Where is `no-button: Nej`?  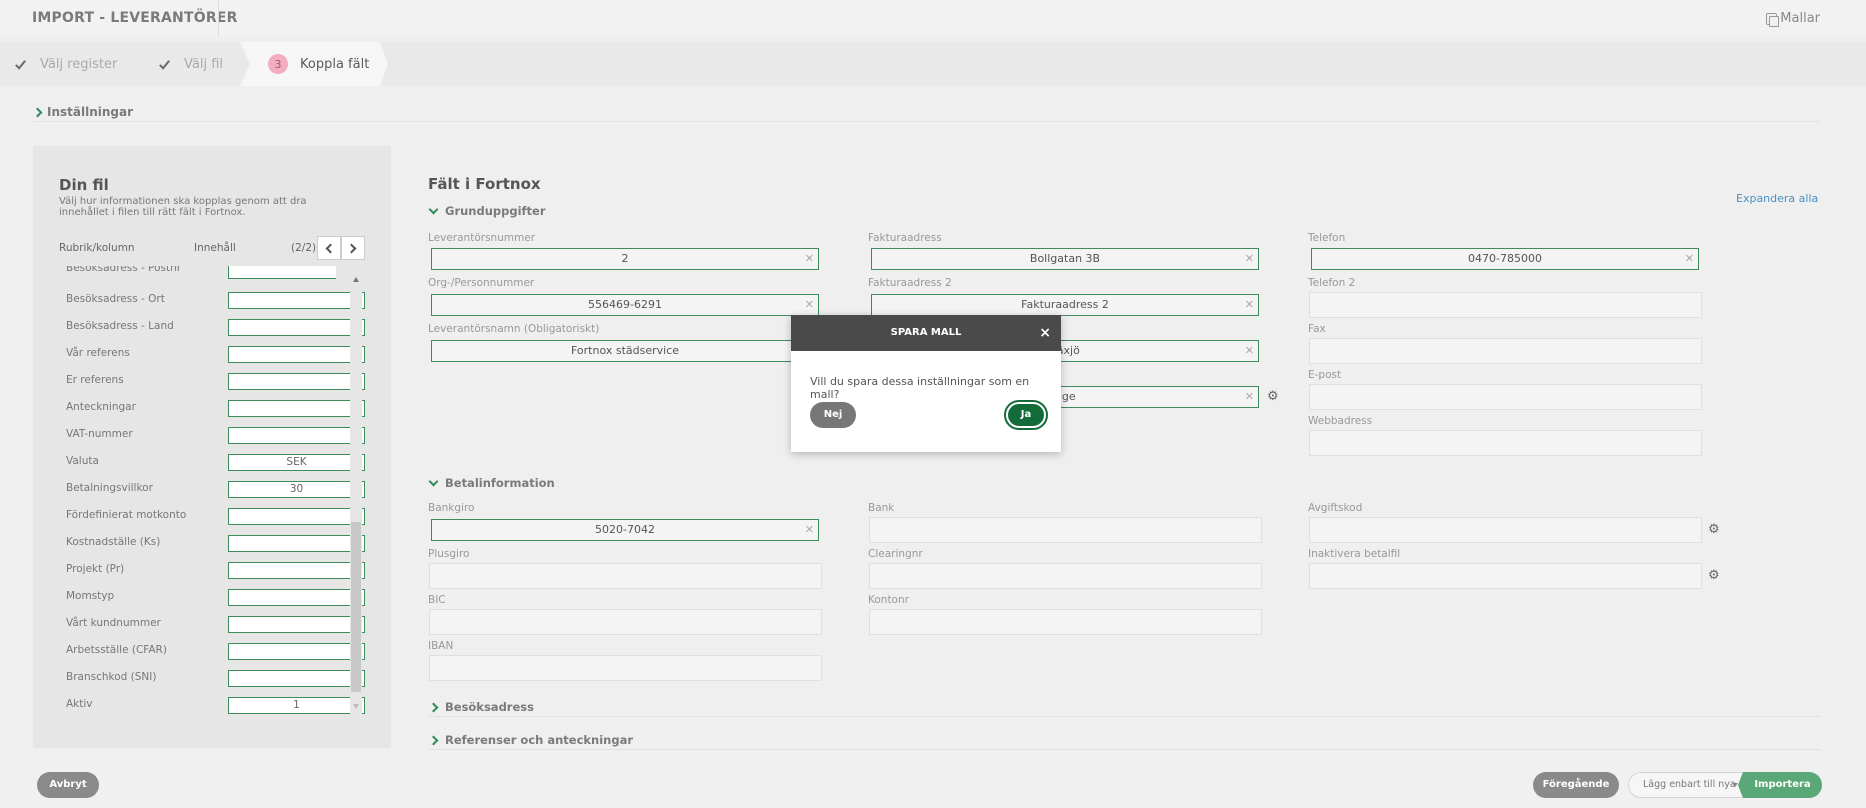
no-button: Nej is located at coordinates (833, 415).